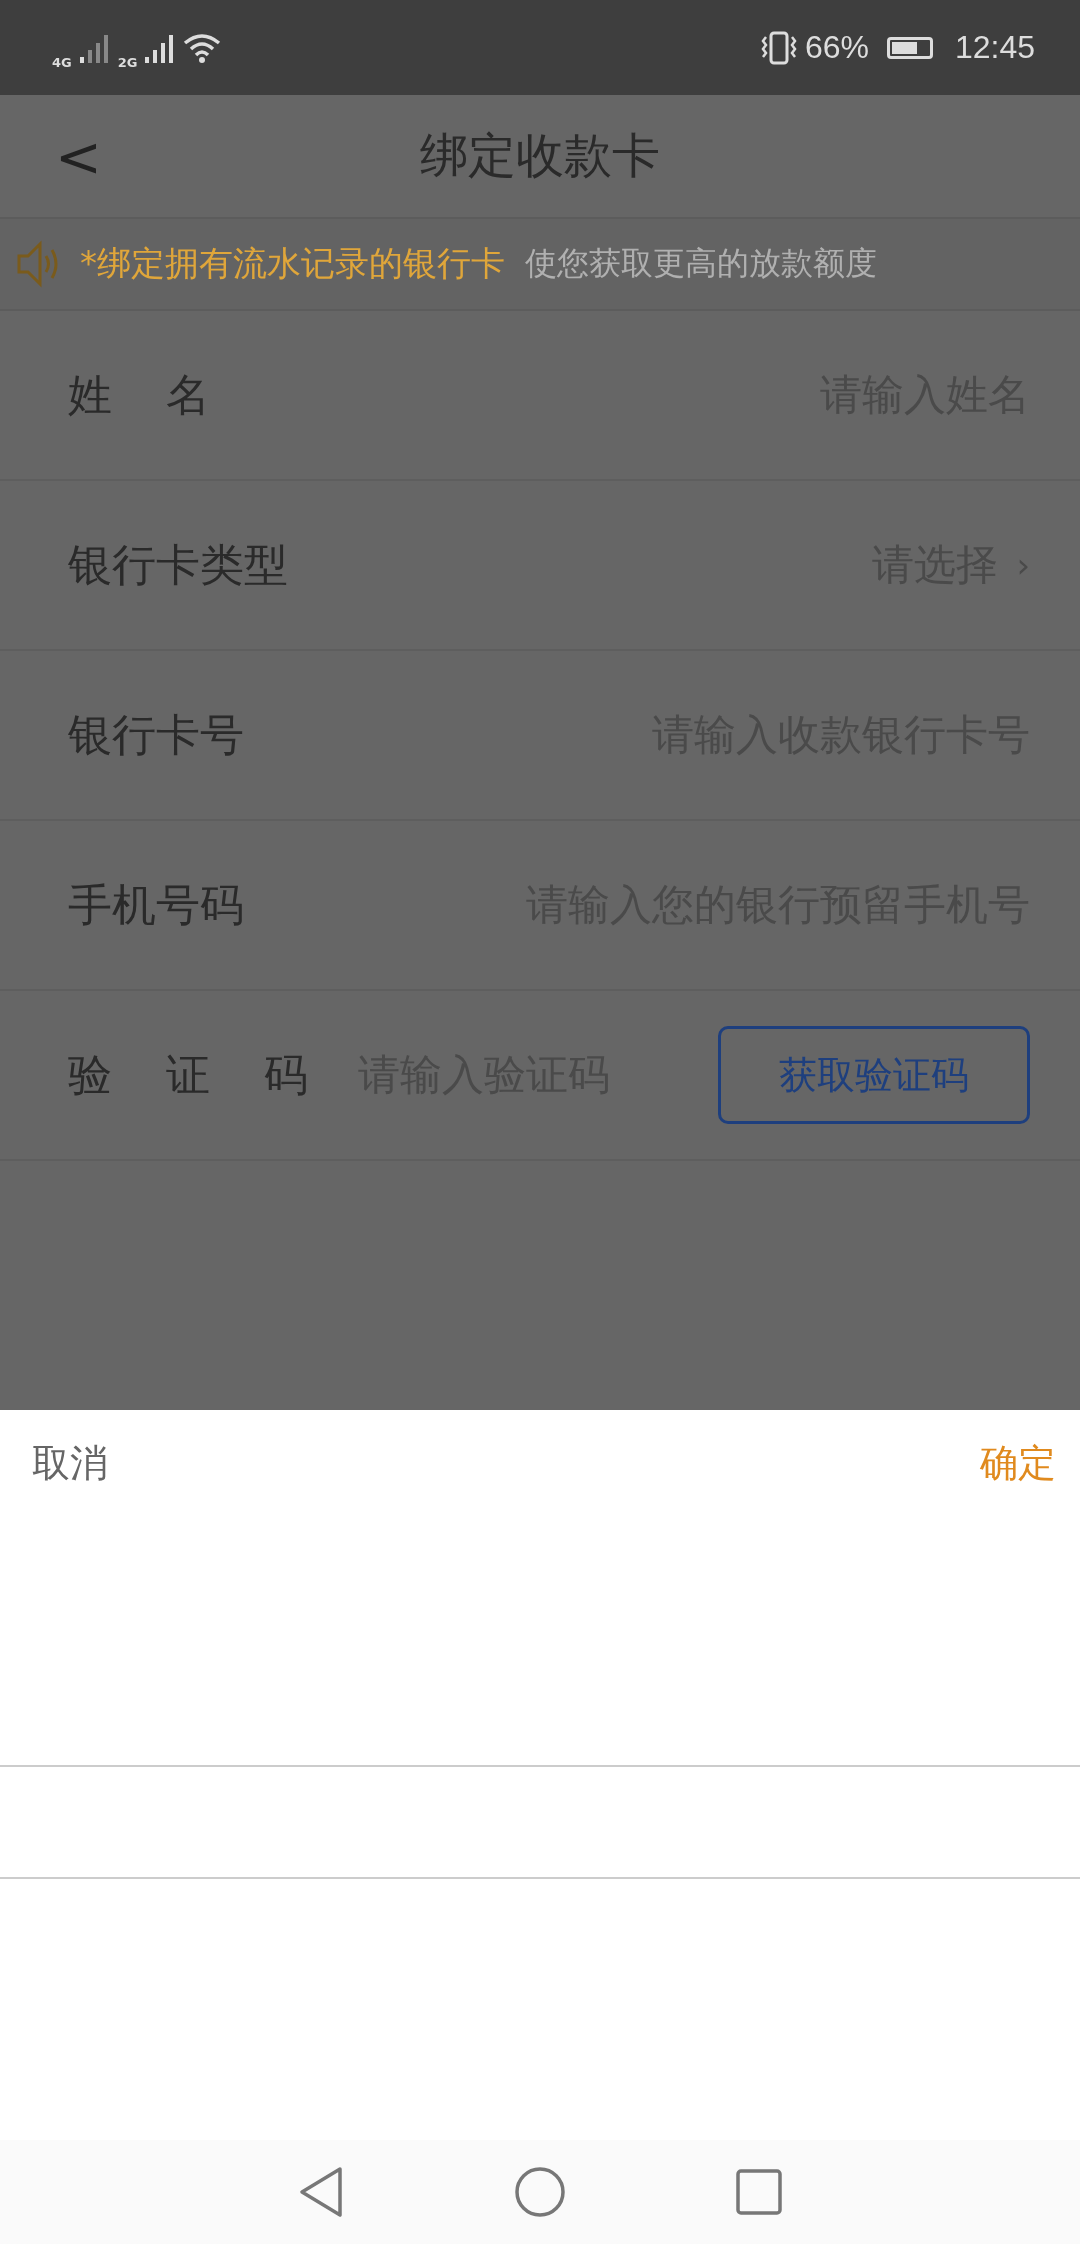 The height and width of the screenshot is (2244, 1080). What do you see at coordinates (38, 264) in the screenshot?
I see `speaker-icon` at bounding box center [38, 264].